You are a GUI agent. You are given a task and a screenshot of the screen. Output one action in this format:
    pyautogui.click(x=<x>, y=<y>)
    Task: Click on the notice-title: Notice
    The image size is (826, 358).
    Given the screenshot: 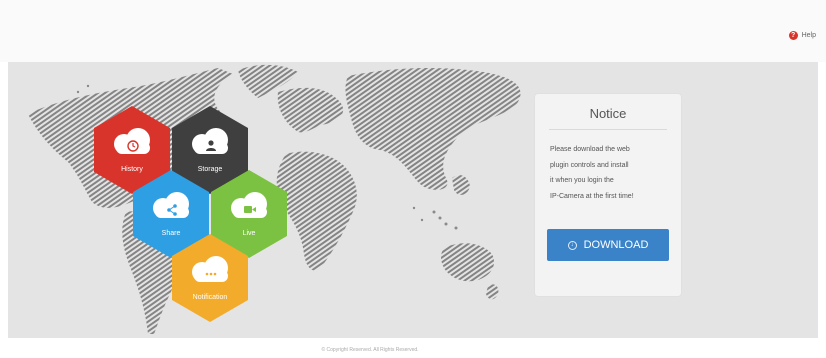 What is the action you would take?
    pyautogui.click(x=608, y=113)
    